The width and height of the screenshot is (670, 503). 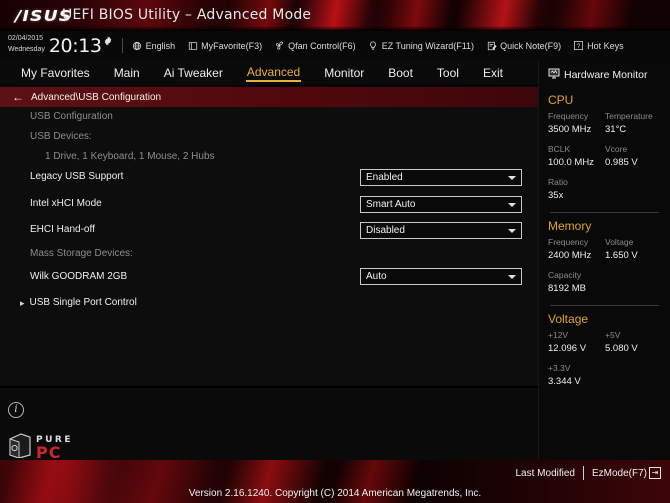 I want to click on voltage-12v: +12V 12.096 V, so click(x=576, y=342).